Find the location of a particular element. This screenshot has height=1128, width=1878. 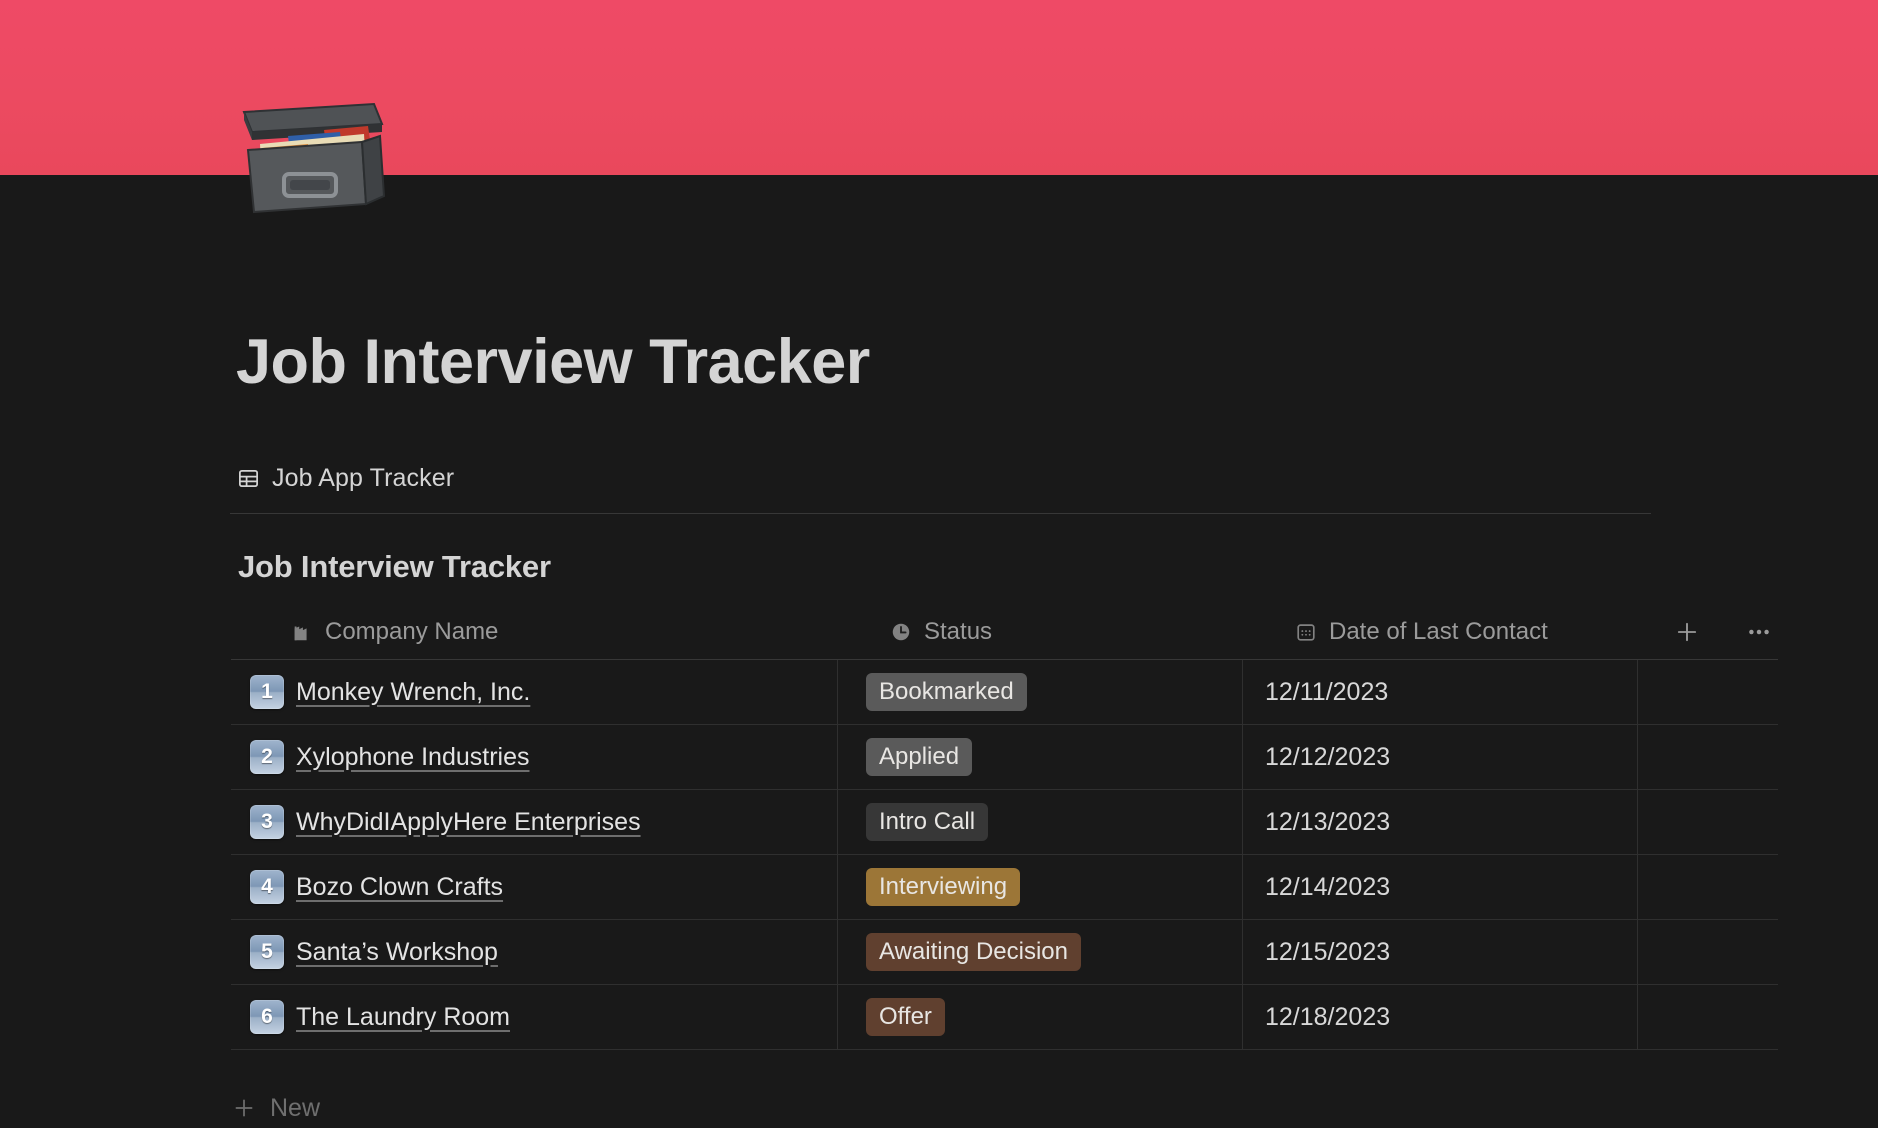

table-header-row: Company Name Status Date of Last Contact is located at coordinates (1004, 632).